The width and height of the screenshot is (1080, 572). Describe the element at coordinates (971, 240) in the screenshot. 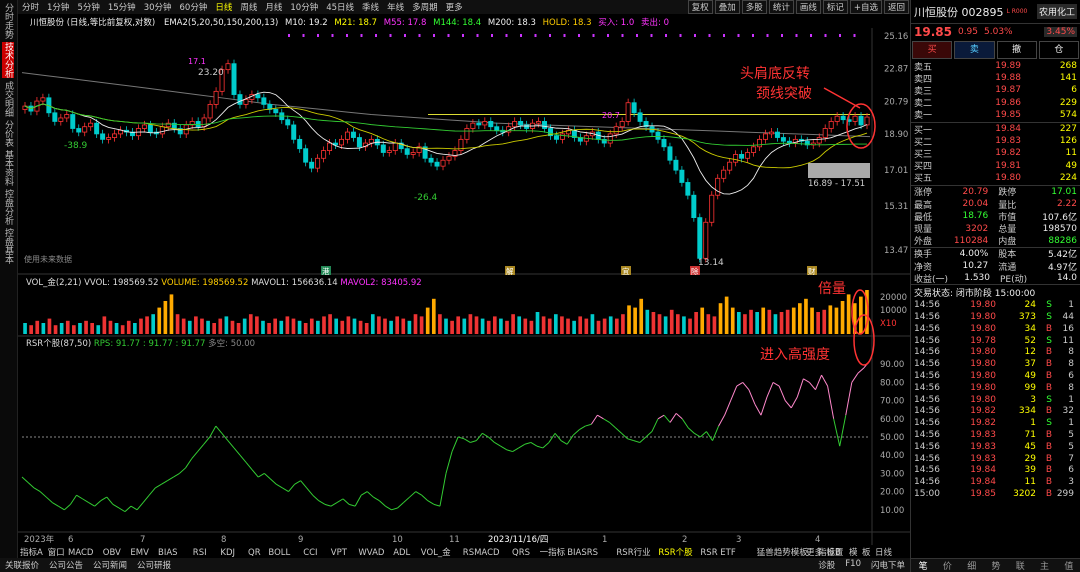

I see `stat-value: 110284` at that location.